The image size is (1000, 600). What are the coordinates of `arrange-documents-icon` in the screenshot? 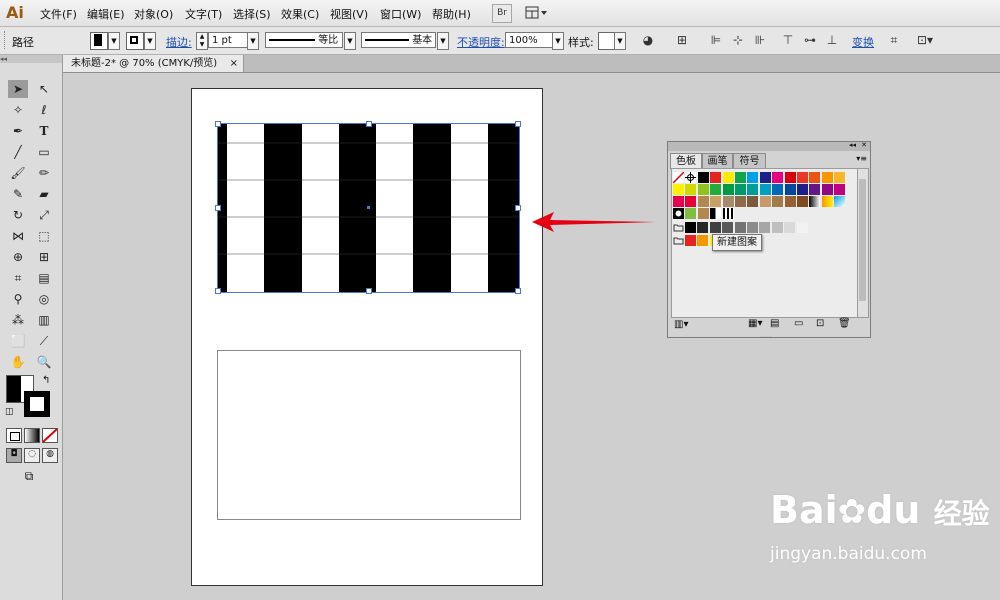 It's located at (536, 12).